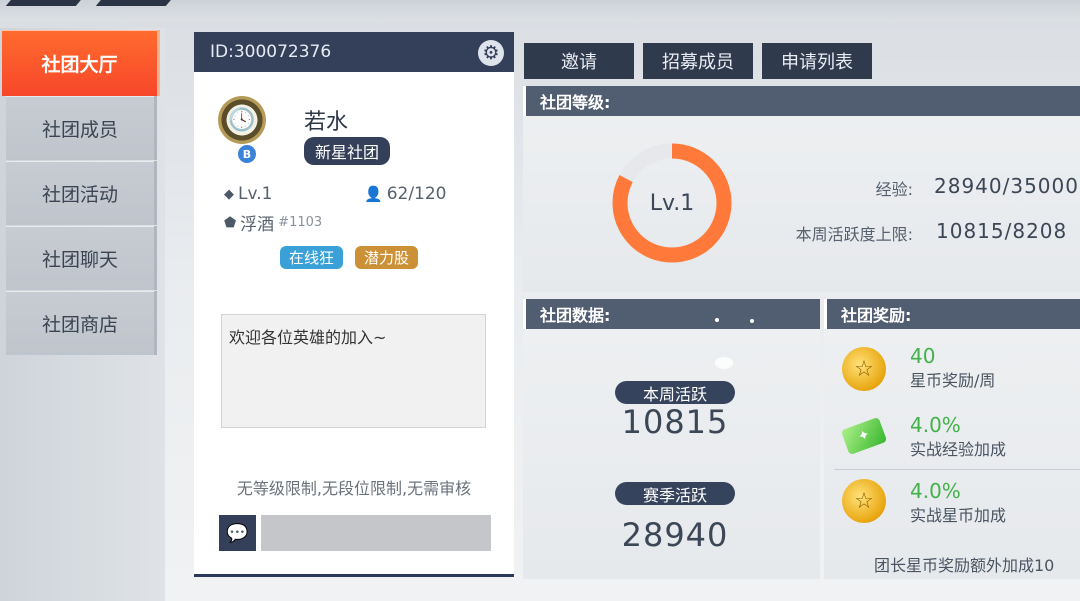  I want to click on weekly-activity-label: 本周活跃, so click(675, 392).